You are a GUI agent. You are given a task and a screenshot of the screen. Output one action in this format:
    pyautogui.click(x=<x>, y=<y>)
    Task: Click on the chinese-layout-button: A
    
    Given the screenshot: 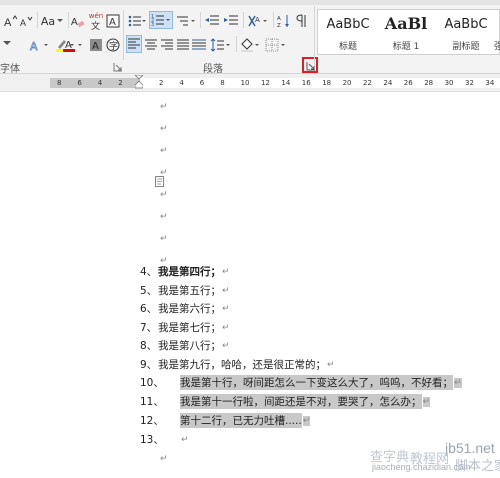 What is the action you would take?
    pyautogui.click(x=258, y=21)
    